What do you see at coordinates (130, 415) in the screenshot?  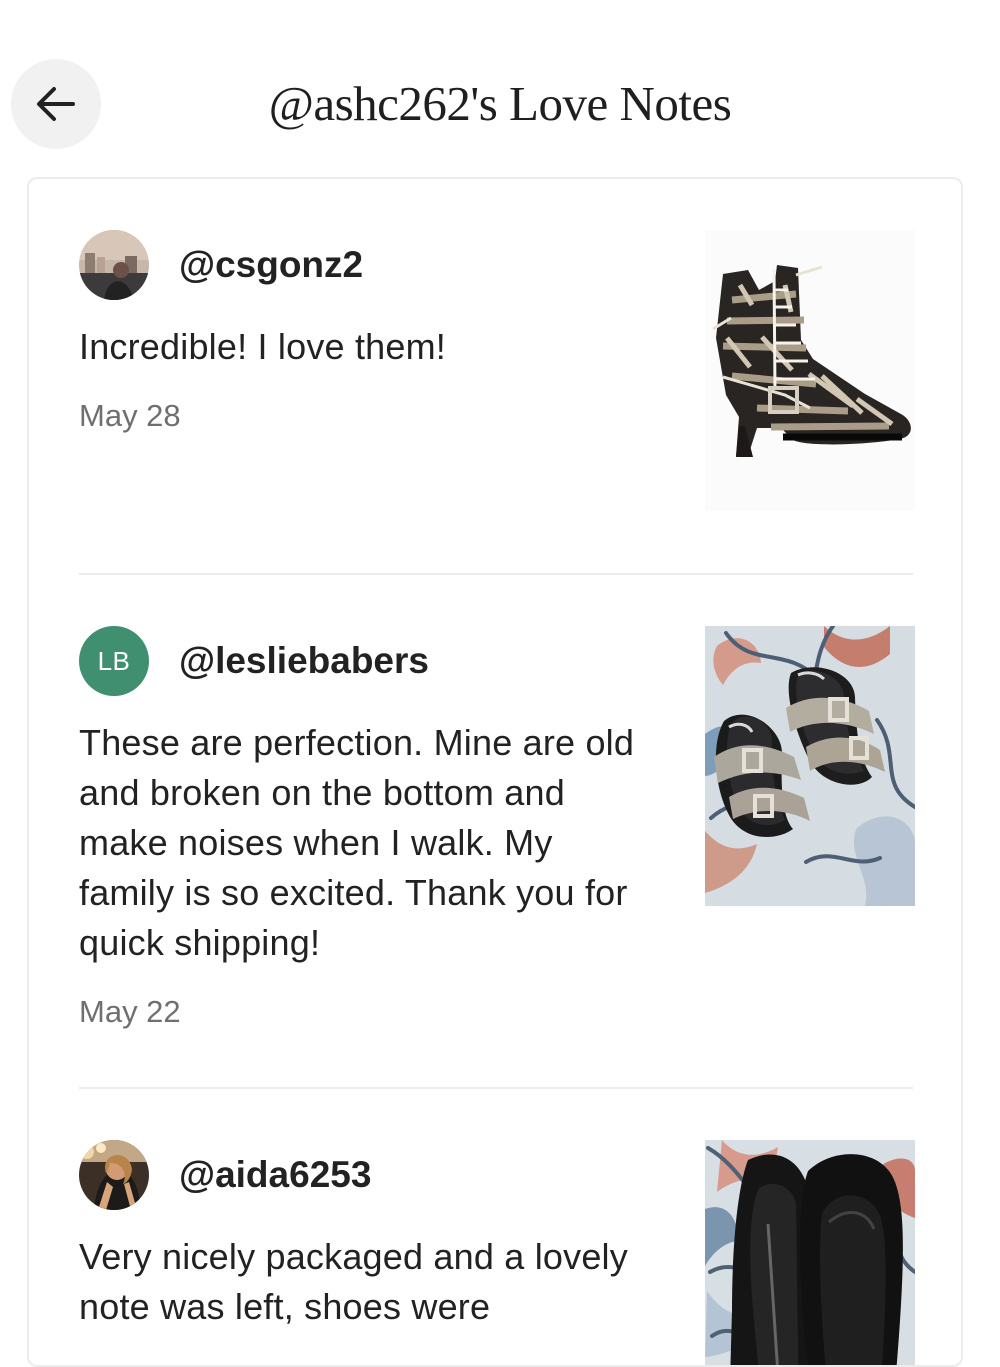 I see `note-date: May 28` at bounding box center [130, 415].